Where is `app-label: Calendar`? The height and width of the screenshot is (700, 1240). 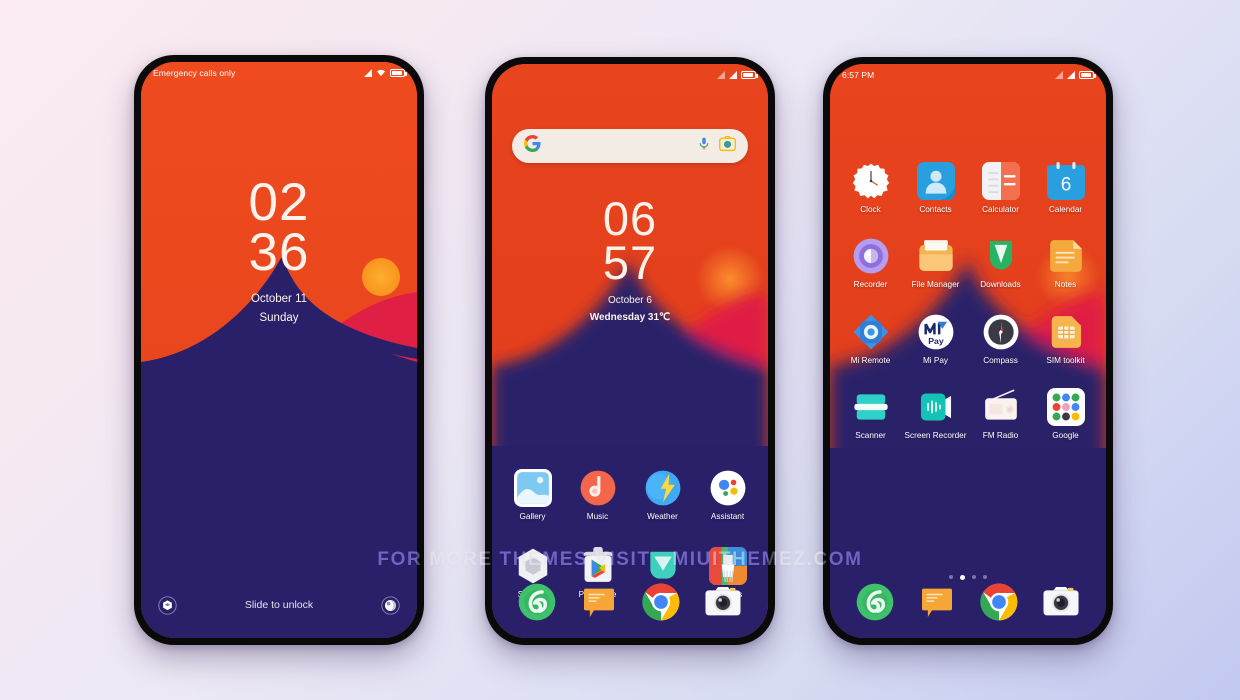
app-label: Calendar is located at coordinates (1065, 209).